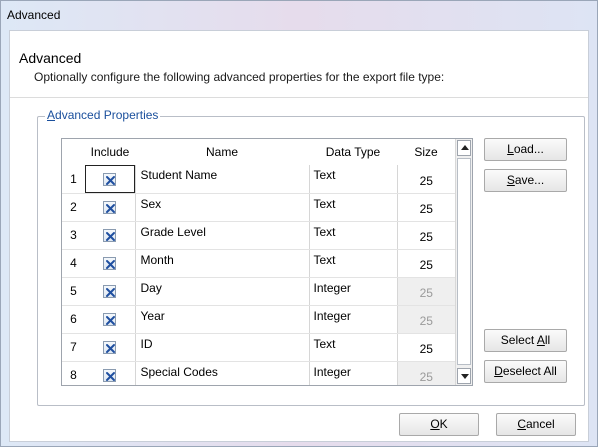 The image size is (598, 447). I want to click on group-label: Advanced Properties, so click(103, 115).